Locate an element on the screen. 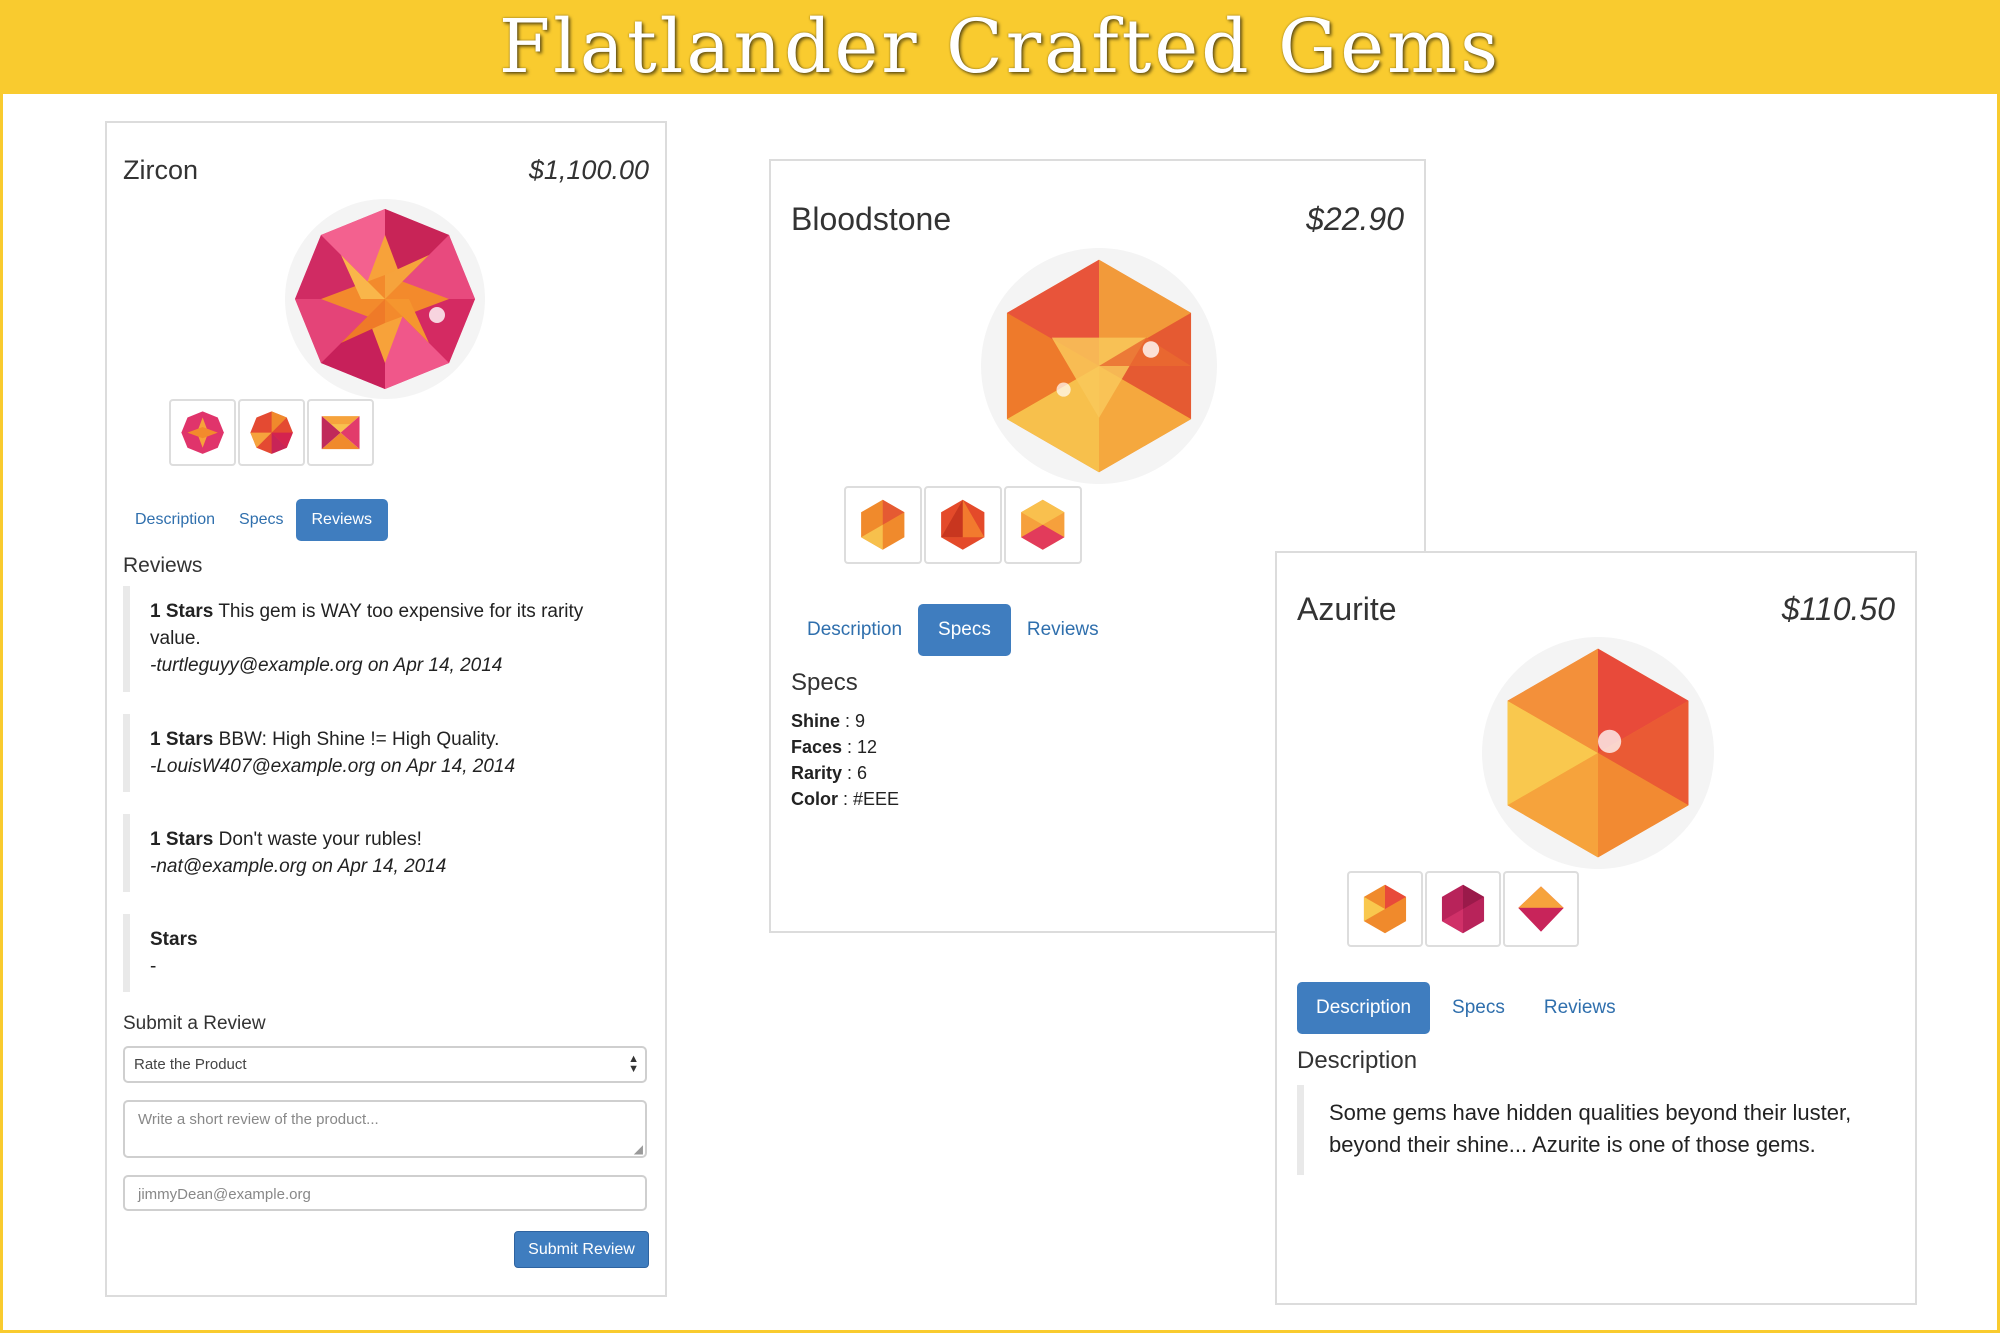  pyramid-gem-icon is located at coordinates (963, 525).